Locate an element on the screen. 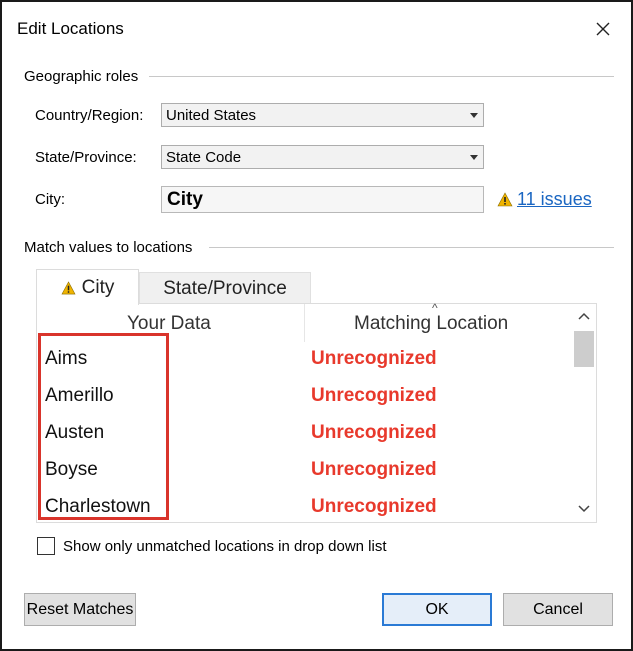 The width and height of the screenshot is (633, 651). tab-label: State/Province is located at coordinates (225, 288).